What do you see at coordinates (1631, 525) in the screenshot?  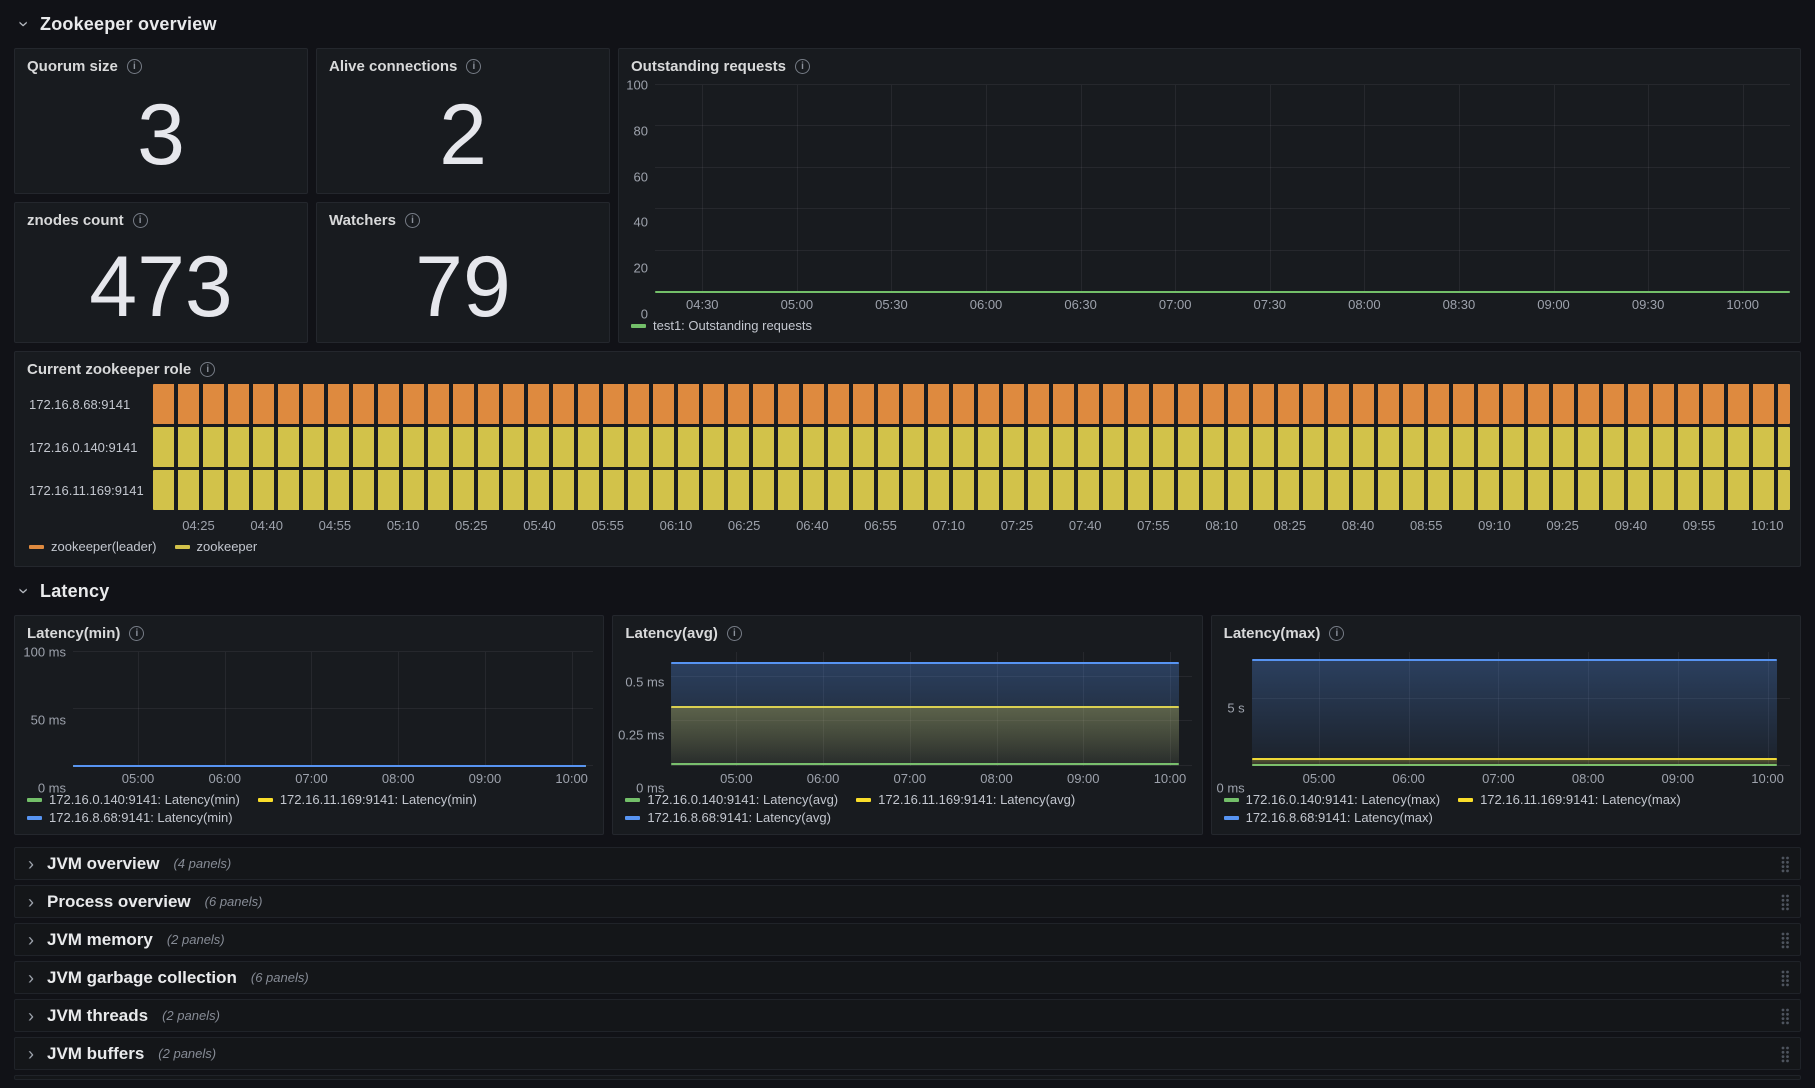 I see `x-tick-label: 09:40` at bounding box center [1631, 525].